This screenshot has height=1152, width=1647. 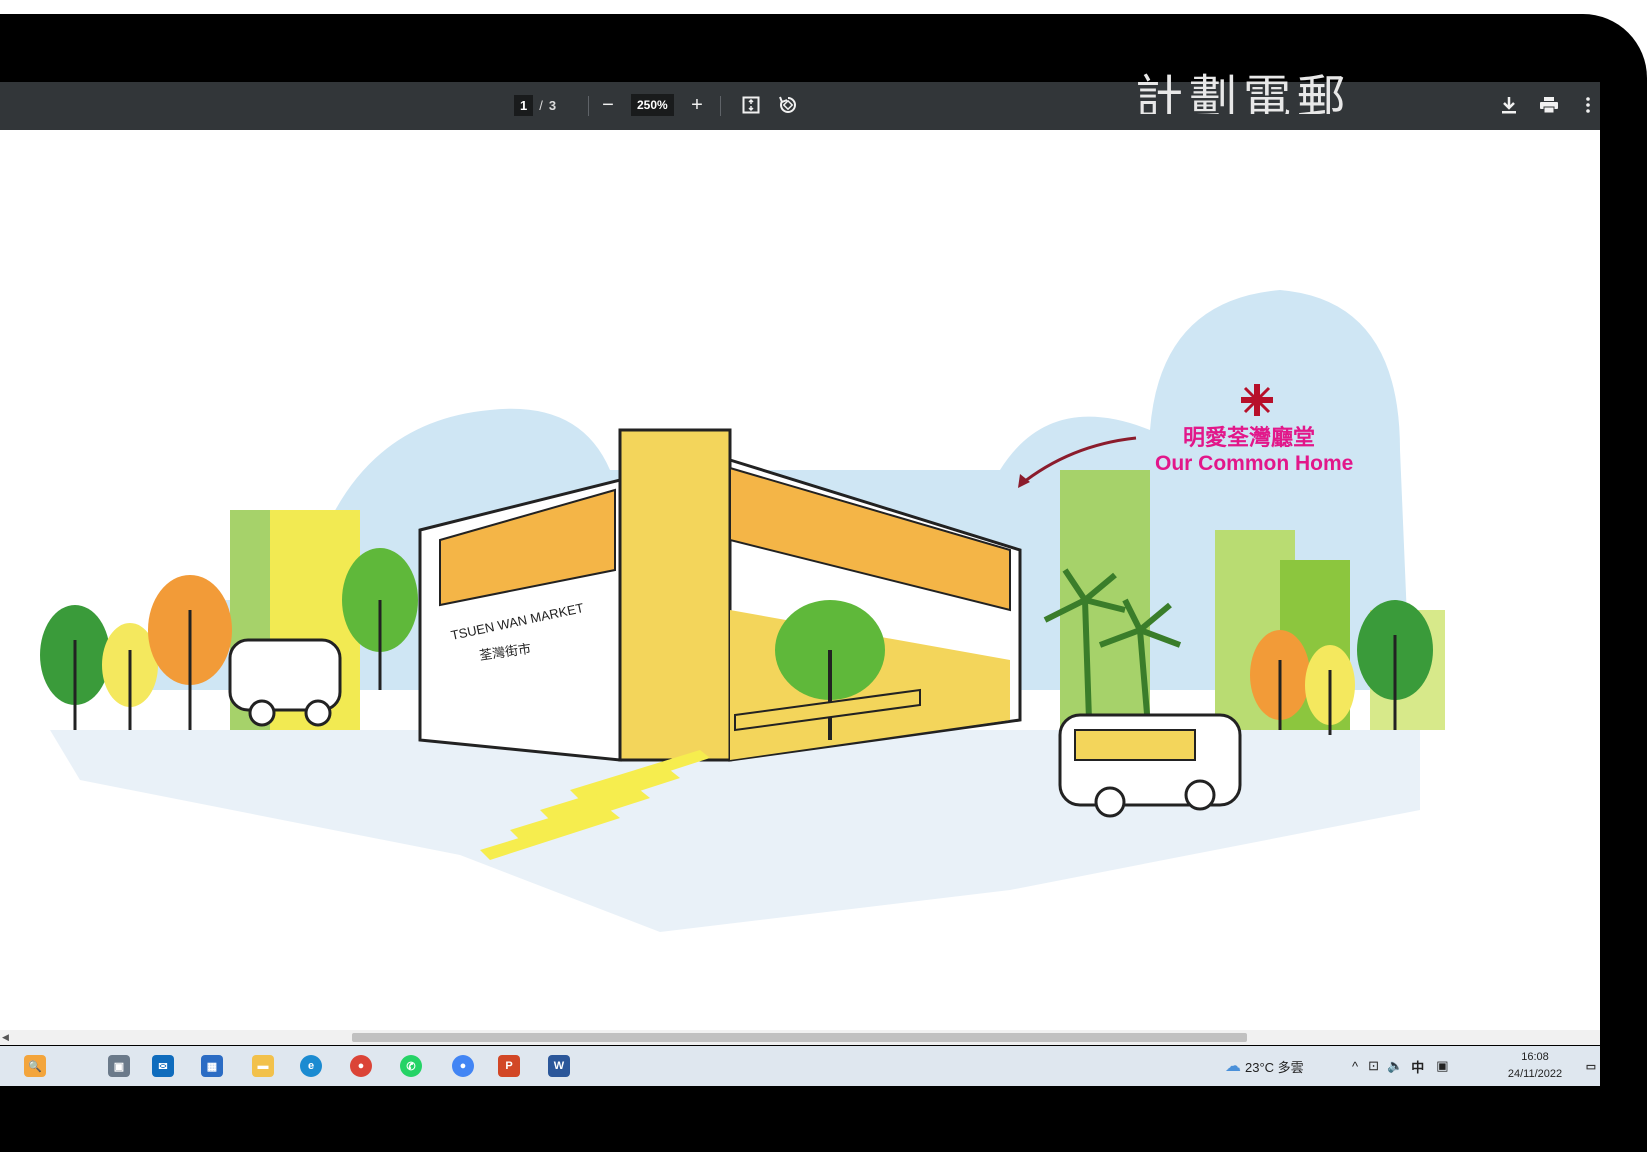 I want to click on scroll-left-icon: ◀, so click(x=5, y=1037).